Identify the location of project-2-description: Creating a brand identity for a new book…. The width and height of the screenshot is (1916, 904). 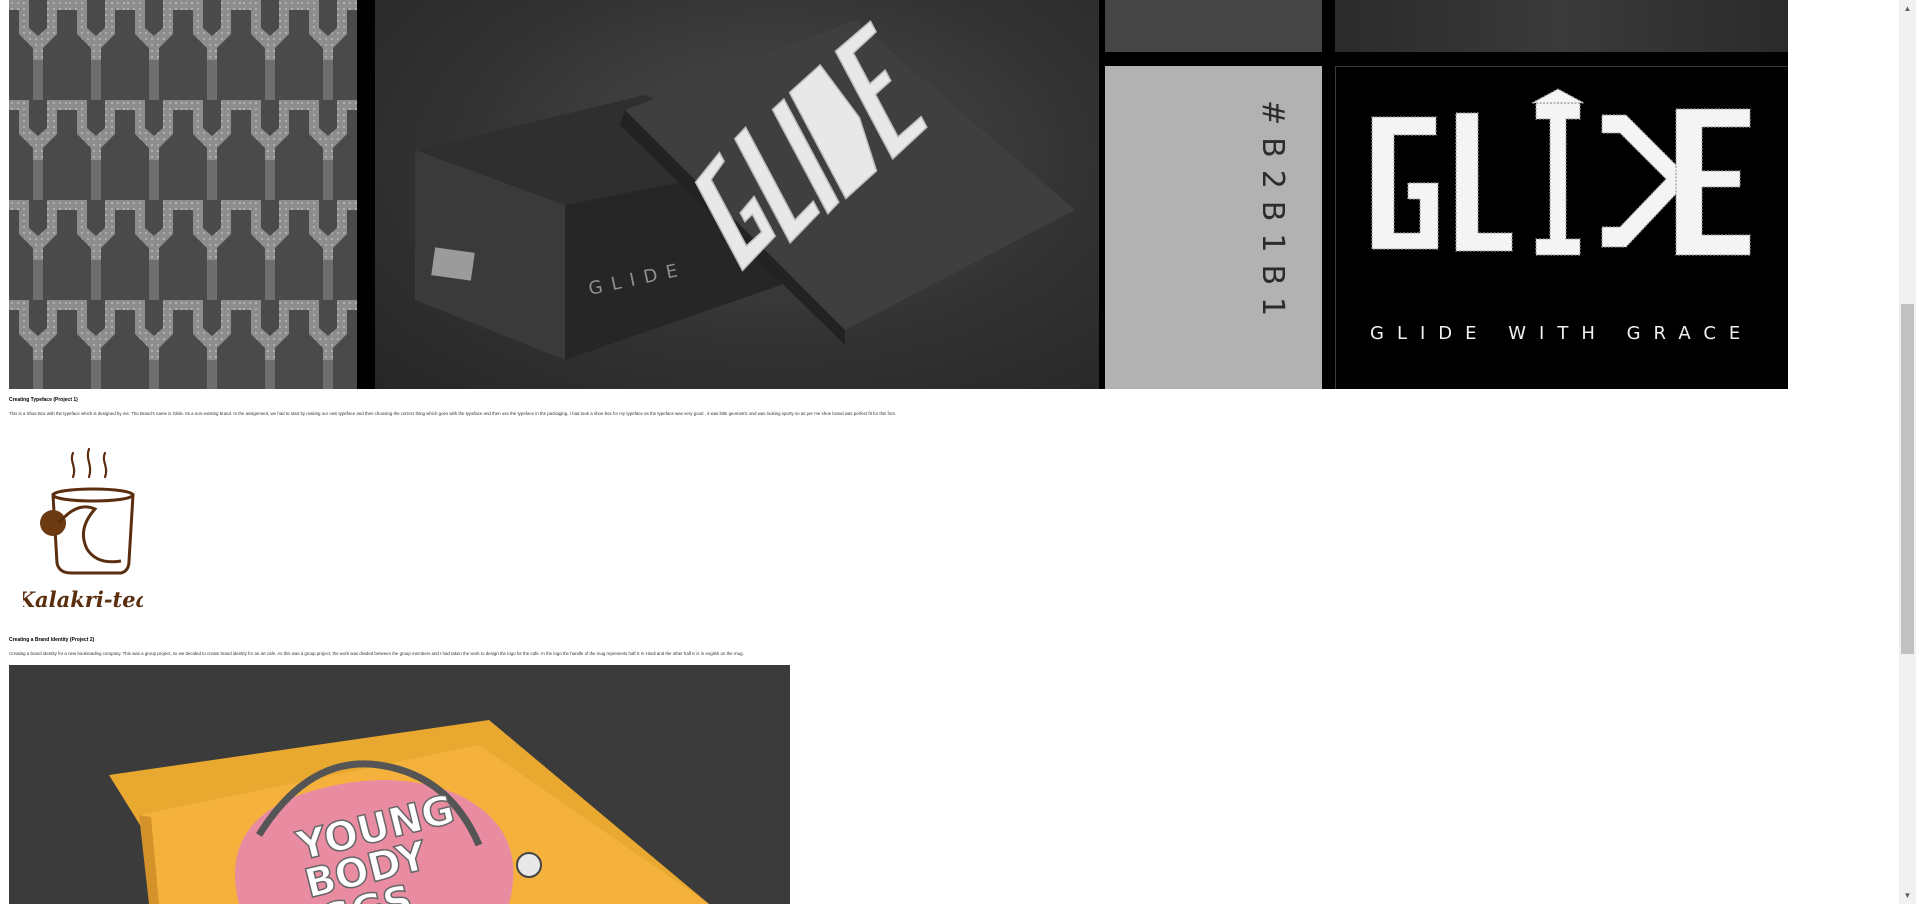
(376, 653).